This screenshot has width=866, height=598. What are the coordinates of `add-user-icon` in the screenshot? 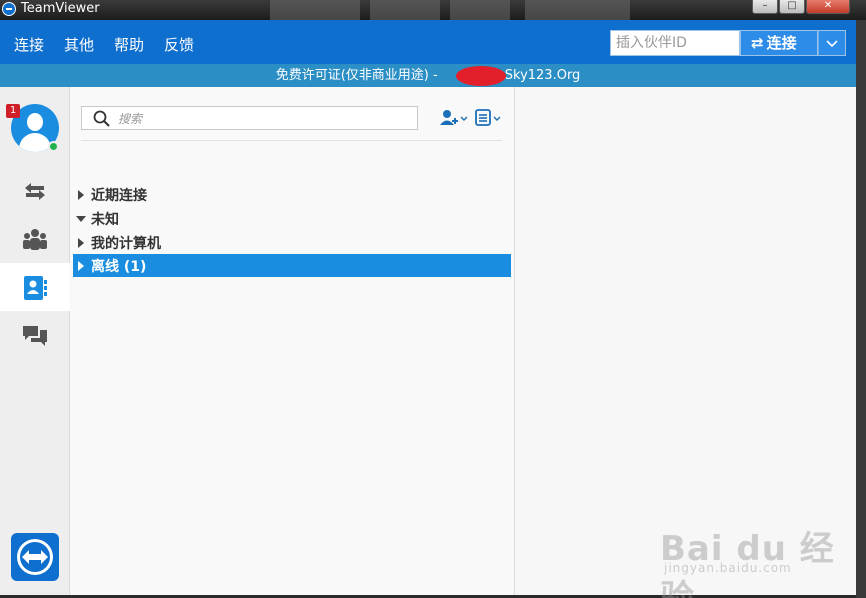 It's located at (454, 117).